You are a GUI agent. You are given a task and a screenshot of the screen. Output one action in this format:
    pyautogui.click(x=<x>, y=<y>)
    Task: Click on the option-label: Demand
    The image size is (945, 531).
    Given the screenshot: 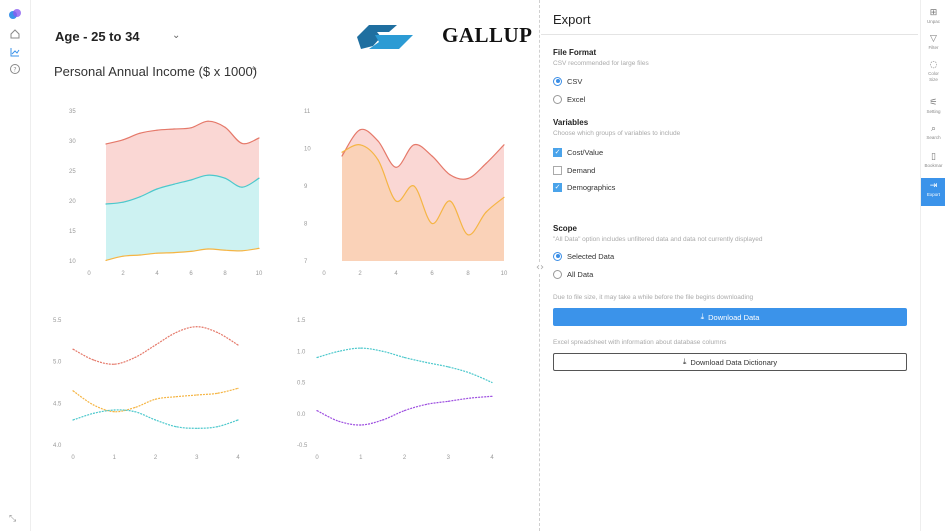 What is the action you would take?
    pyautogui.click(x=581, y=170)
    